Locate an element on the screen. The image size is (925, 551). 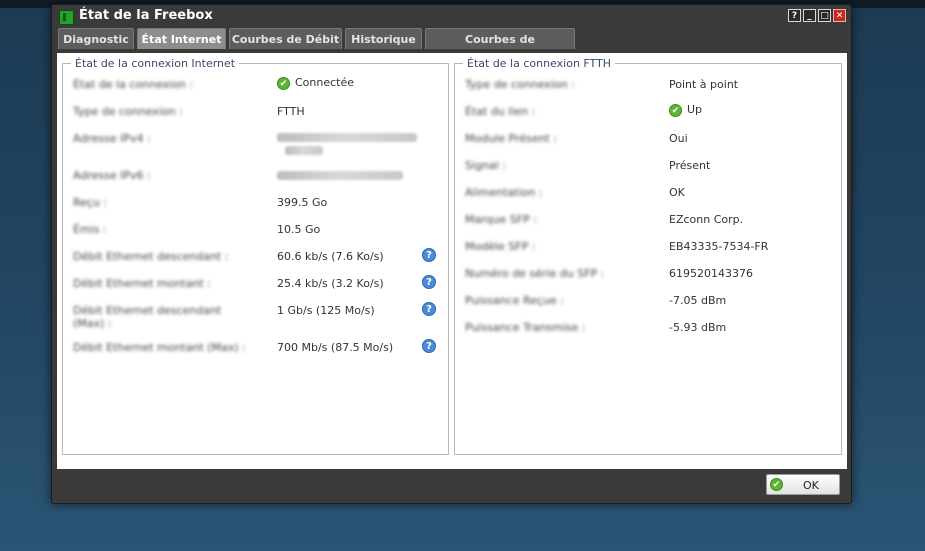
internet-panel-legend: État de la connexion Internet is located at coordinates (155, 63).